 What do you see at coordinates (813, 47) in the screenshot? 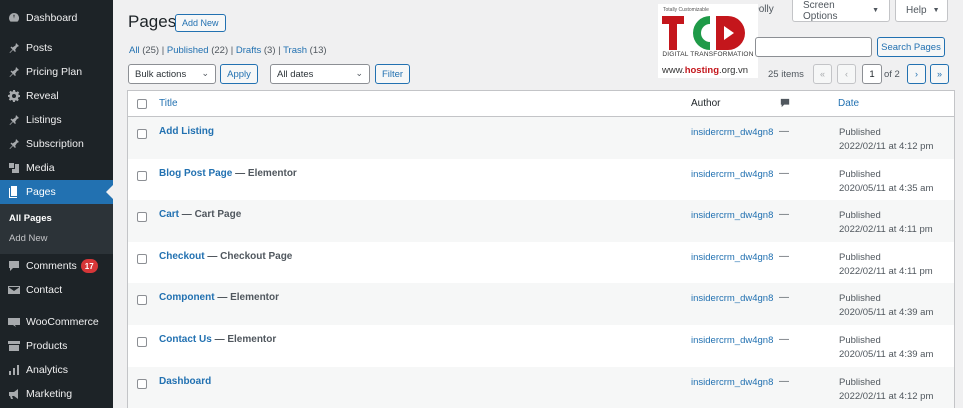
I see `search-input` at bounding box center [813, 47].